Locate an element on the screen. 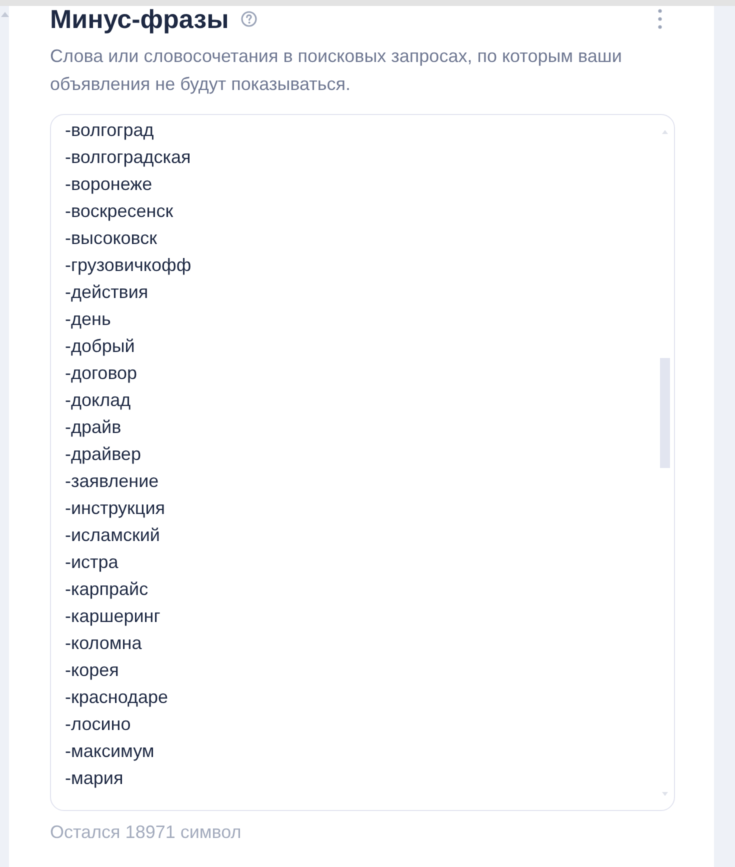  minus-phrase: -мария is located at coordinates (94, 778).